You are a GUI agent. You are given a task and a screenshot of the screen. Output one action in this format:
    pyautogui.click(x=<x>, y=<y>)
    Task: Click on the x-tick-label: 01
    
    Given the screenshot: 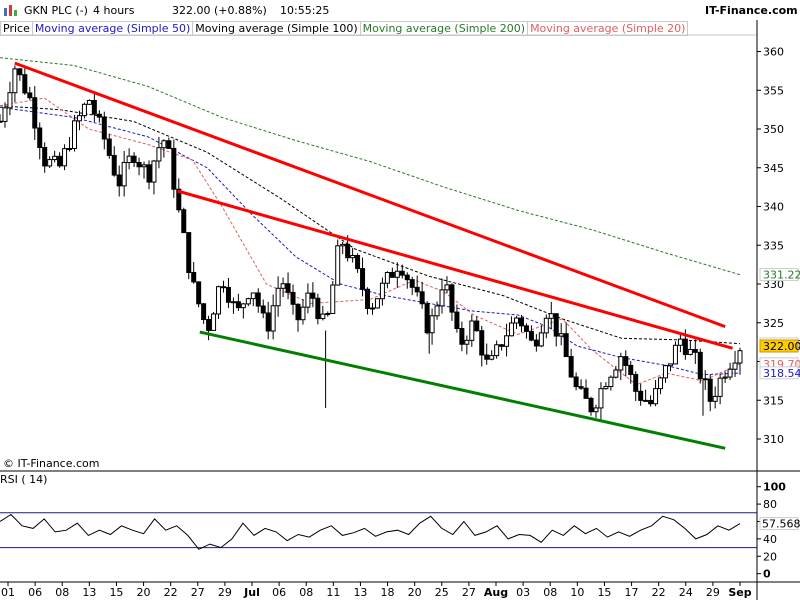 What is the action you would take?
    pyautogui.click(x=8, y=592)
    